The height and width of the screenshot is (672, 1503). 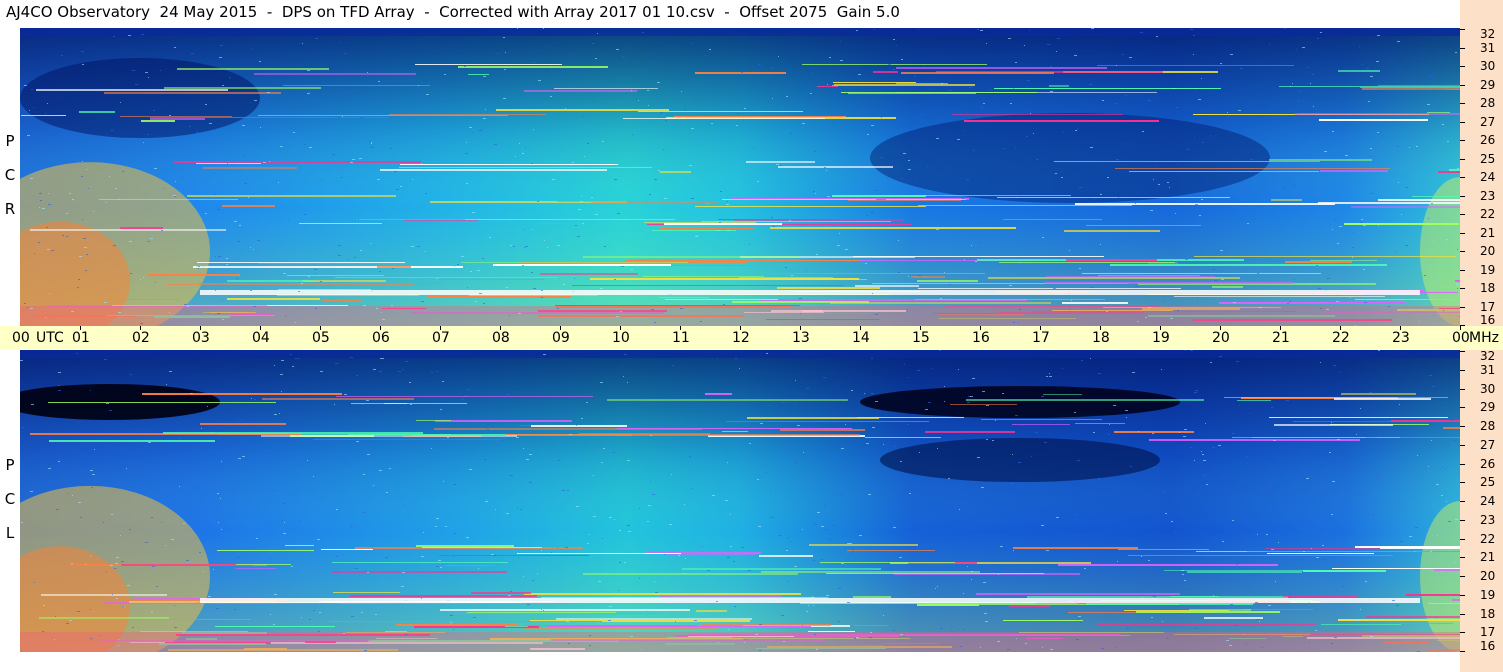 What do you see at coordinates (1488, 576) in the screenshot?
I see `lcp-y-label-20: 20` at bounding box center [1488, 576].